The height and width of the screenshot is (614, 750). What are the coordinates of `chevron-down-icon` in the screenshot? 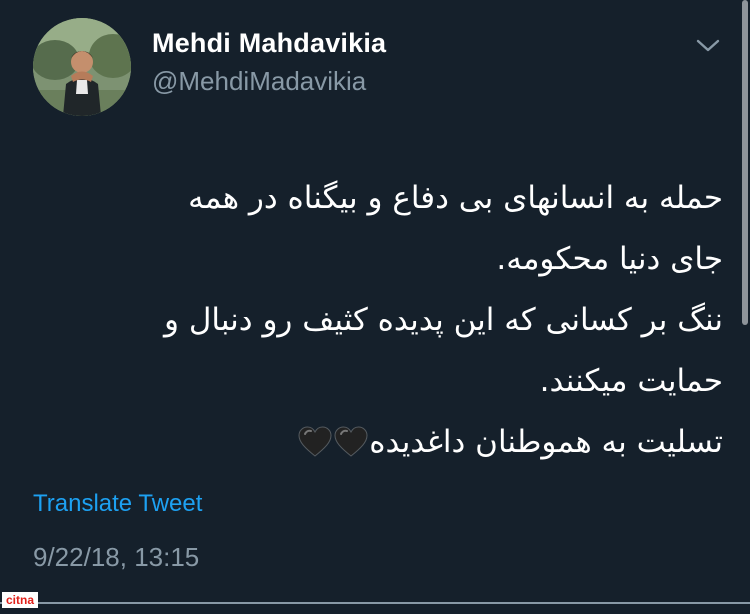 It's located at (708, 45).